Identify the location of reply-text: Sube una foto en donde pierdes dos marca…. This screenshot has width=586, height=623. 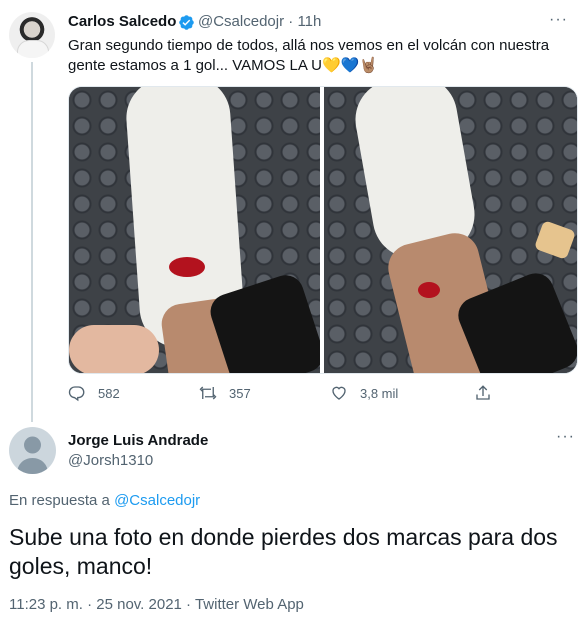
(283, 551).